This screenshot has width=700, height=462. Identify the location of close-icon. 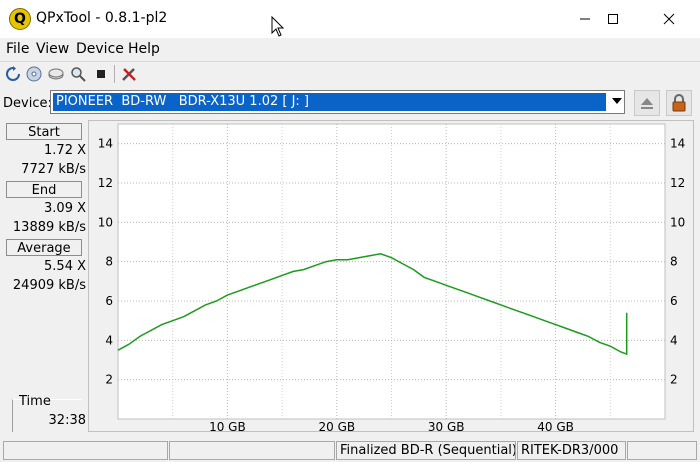
(669, 19).